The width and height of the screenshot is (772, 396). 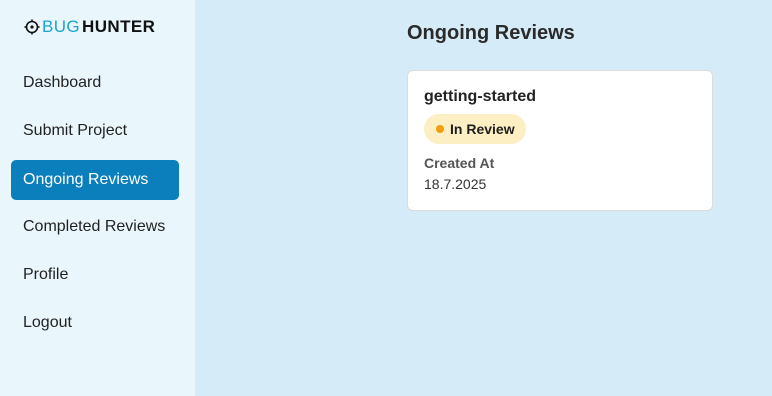 I want to click on brand-logo: BUG HUNTER, so click(x=89, y=27).